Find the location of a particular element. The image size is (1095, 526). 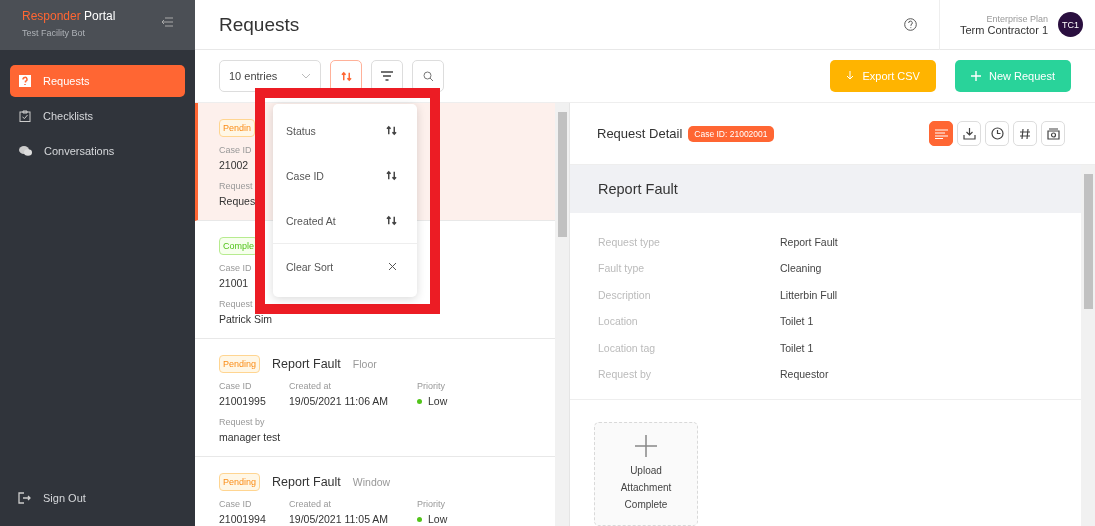

detail-value: Report Fault is located at coordinates (809, 242).